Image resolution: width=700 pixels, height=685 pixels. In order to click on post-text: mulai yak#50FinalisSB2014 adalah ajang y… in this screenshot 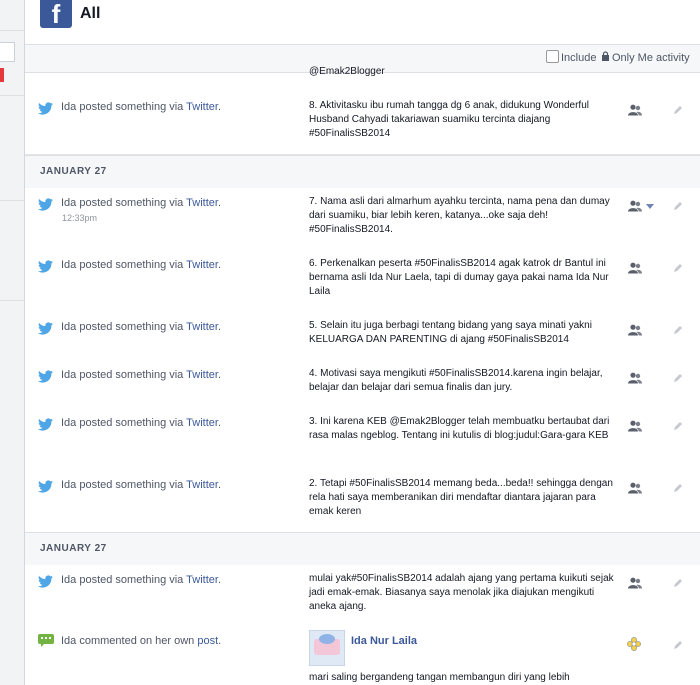, I will do `click(461, 592)`.